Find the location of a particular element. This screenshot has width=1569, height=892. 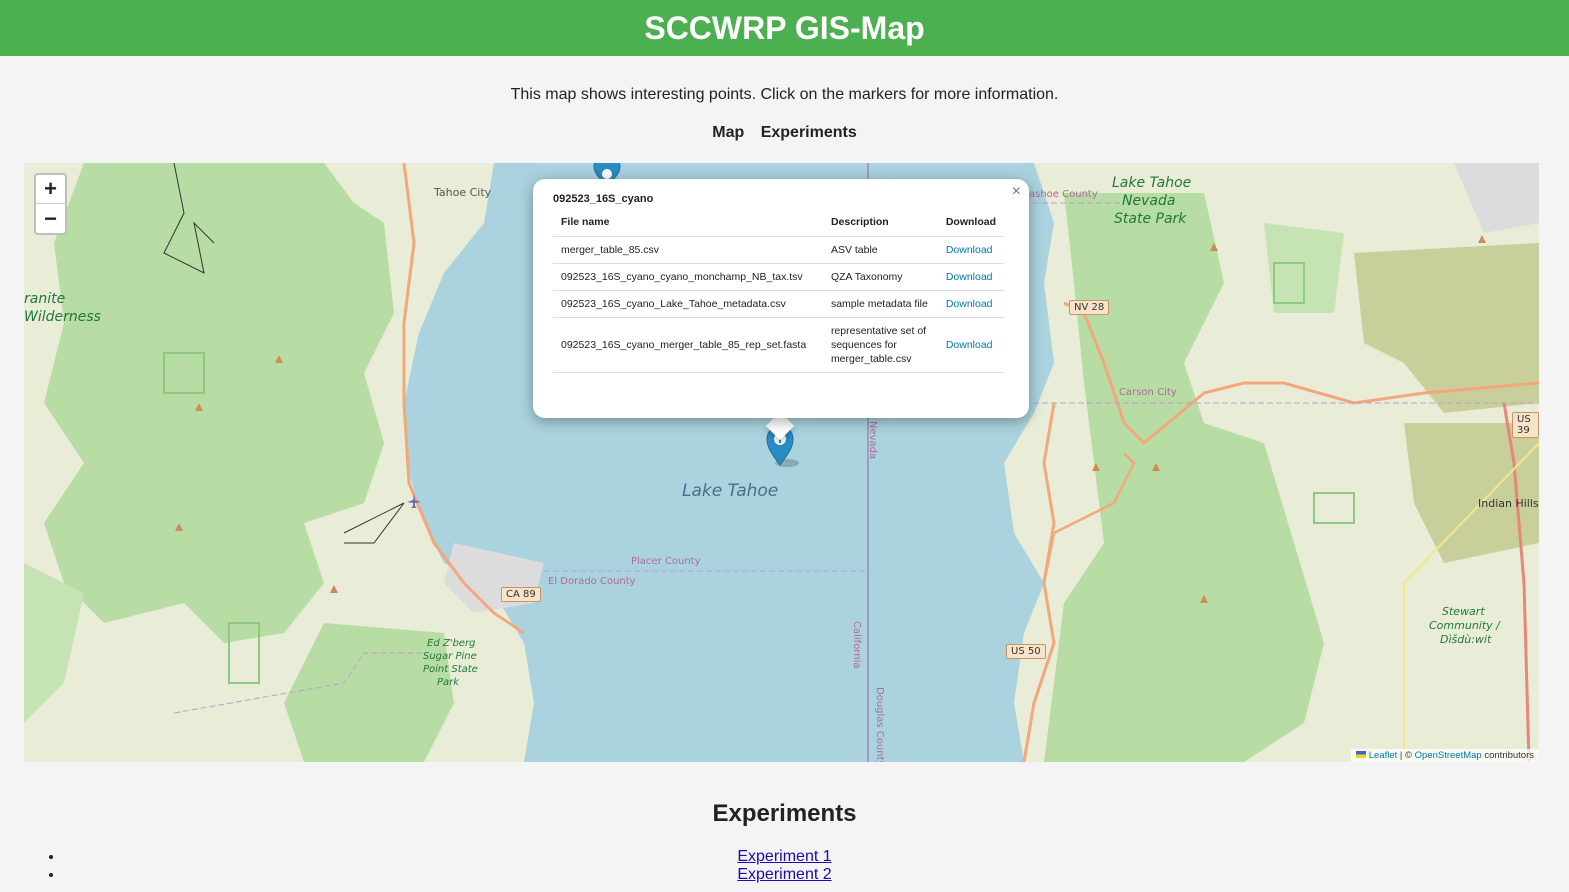

popup-close-button: × is located at coordinates (1016, 192).